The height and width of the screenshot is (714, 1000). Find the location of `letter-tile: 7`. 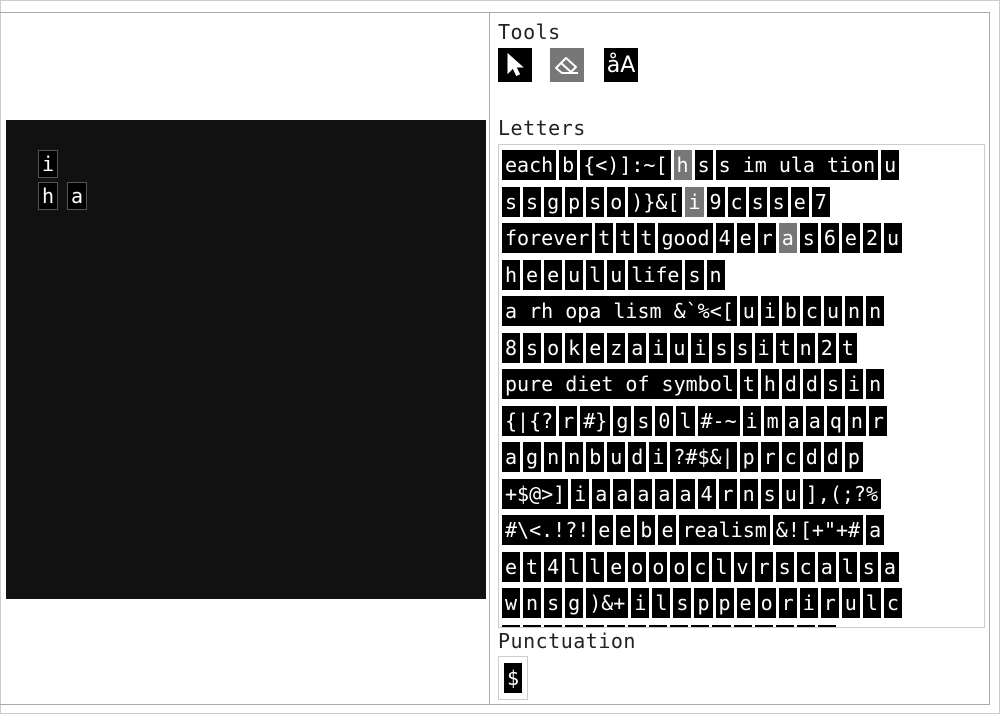

letter-tile: 7 is located at coordinates (820, 201).